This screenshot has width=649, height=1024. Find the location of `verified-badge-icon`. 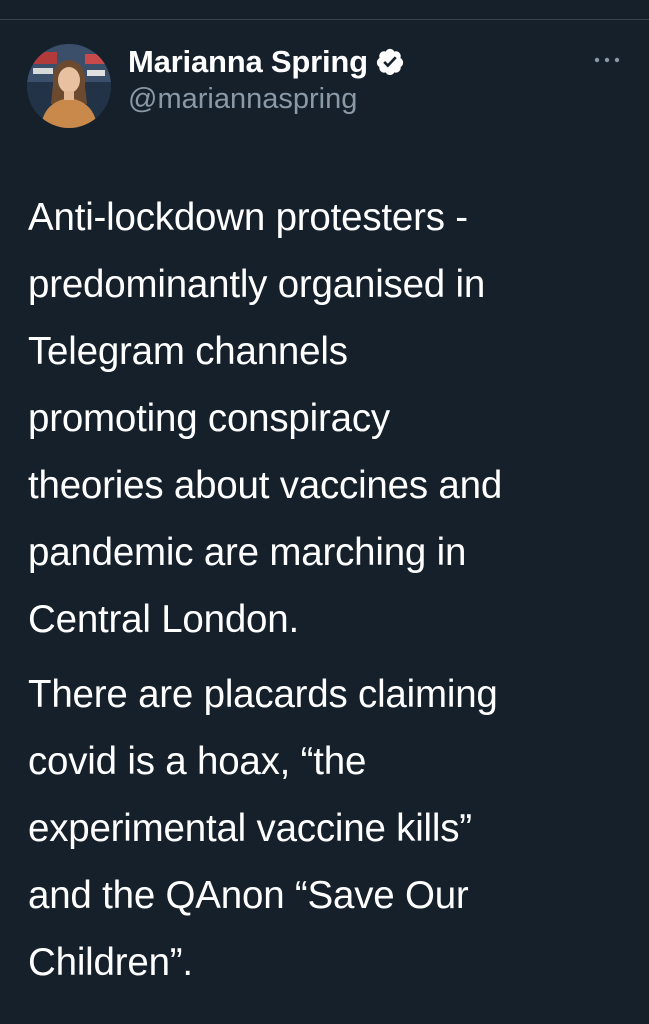

verified-badge-icon is located at coordinates (390, 62).